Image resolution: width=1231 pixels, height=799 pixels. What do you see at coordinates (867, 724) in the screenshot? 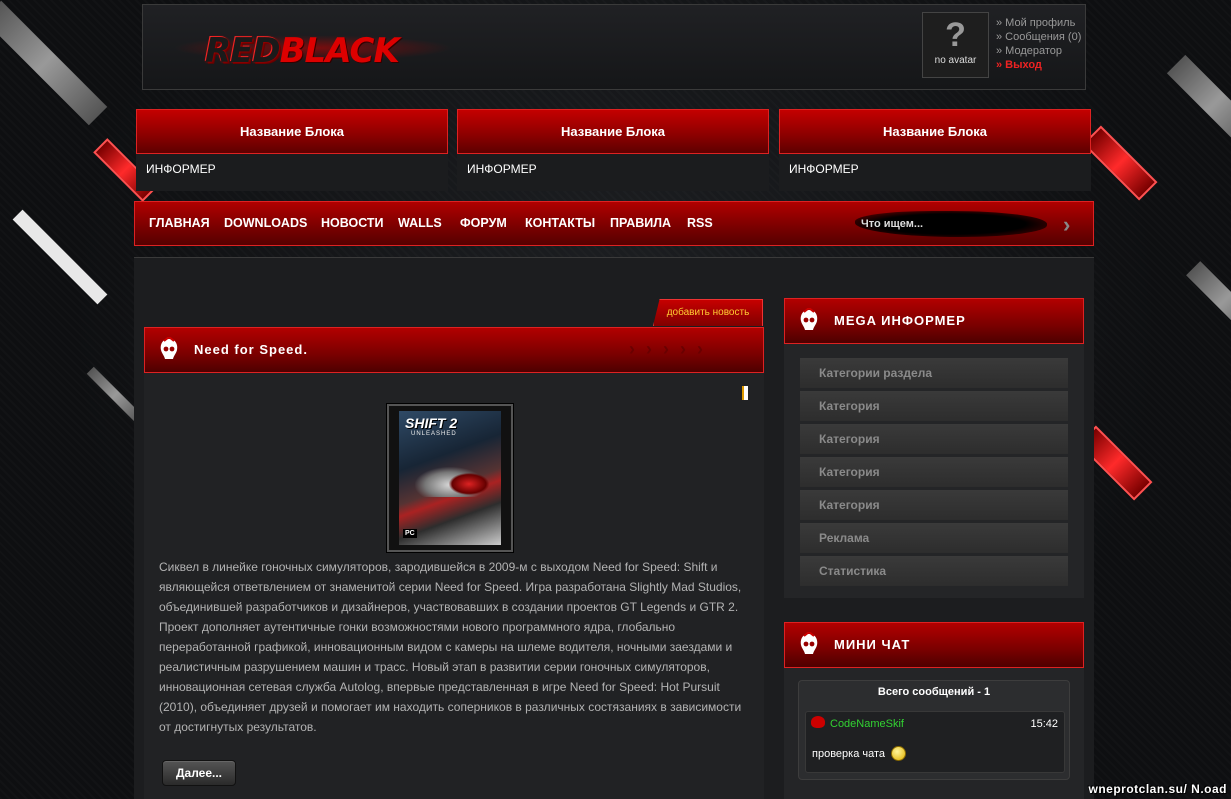
I see `chat-username: CodeNameSkif` at bounding box center [867, 724].